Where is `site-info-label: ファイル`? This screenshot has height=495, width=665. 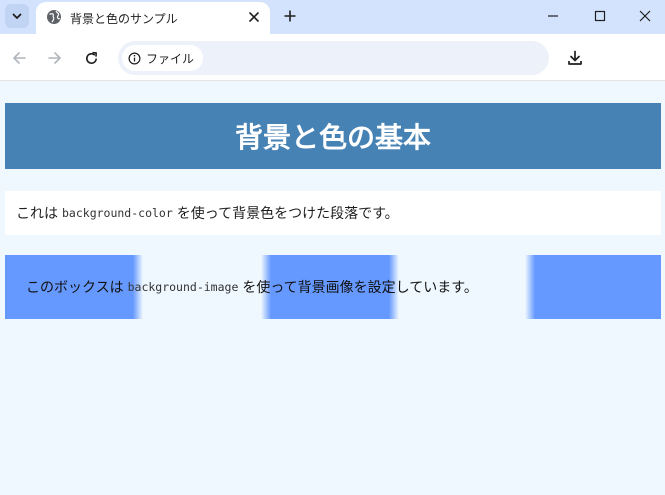
site-info-label: ファイル is located at coordinates (170, 58).